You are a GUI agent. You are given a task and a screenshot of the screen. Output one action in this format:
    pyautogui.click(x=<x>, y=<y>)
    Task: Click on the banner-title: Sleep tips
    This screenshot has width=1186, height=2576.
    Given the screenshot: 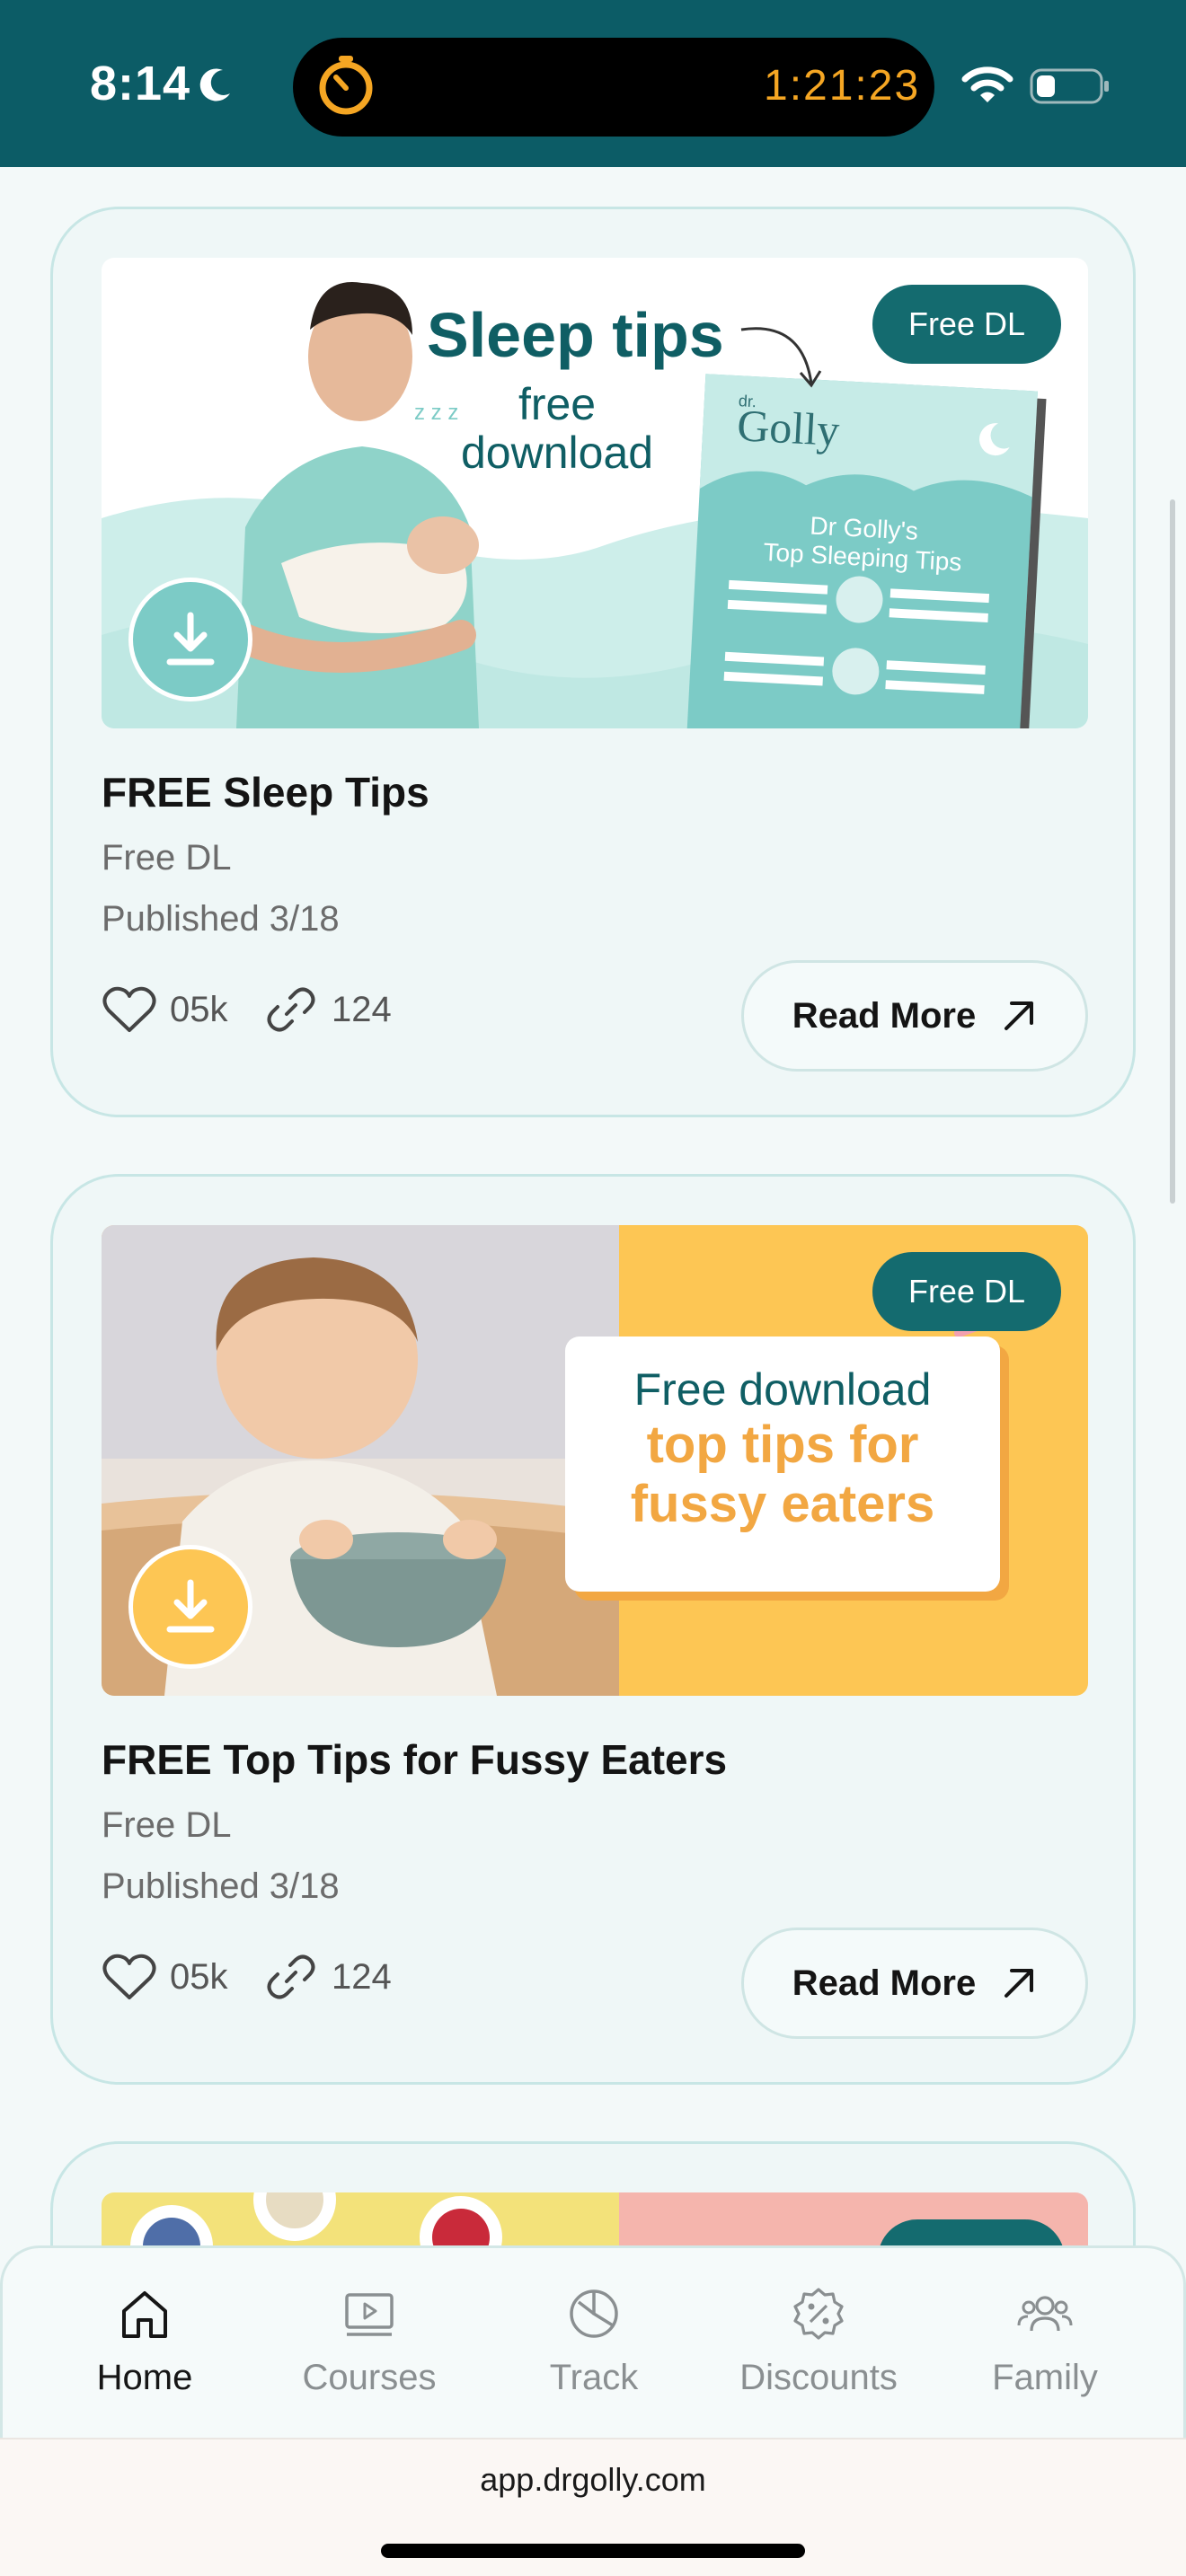 What is the action you would take?
    pyautogui.click(x=575, y=335)
    